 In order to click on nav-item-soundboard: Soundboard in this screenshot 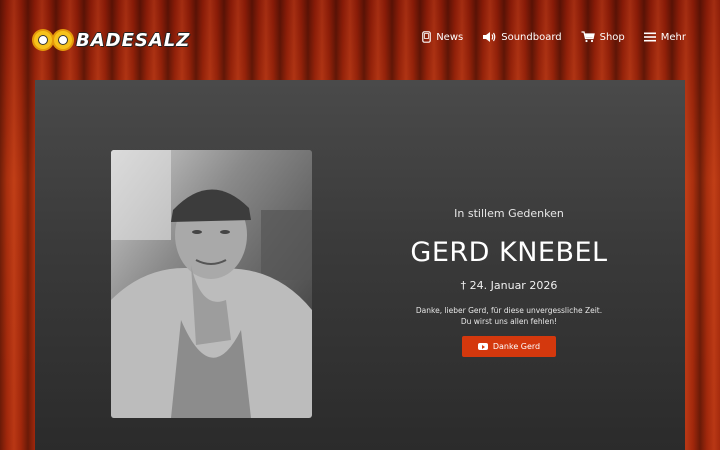, I will do `click(522, 37)`.